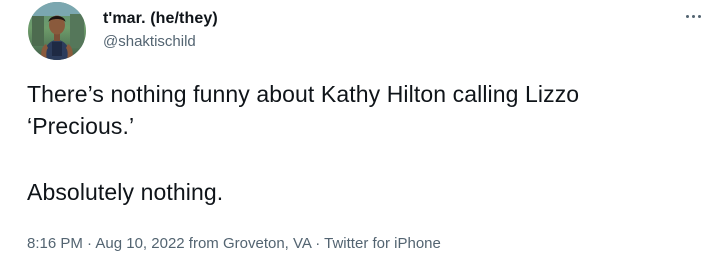  I want to click on more-horizontal-icon, so click(693, 16).